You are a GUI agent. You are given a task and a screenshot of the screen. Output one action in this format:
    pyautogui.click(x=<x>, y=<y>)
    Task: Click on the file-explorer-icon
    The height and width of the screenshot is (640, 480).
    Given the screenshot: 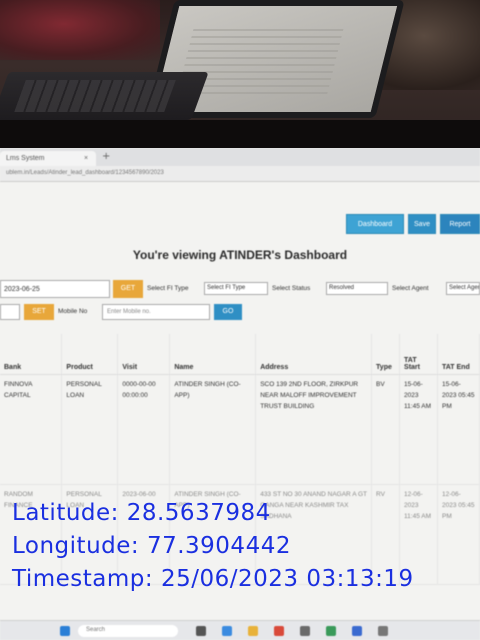 What is the action you would take?
    pyautogui.click(x=253, y=631)
    